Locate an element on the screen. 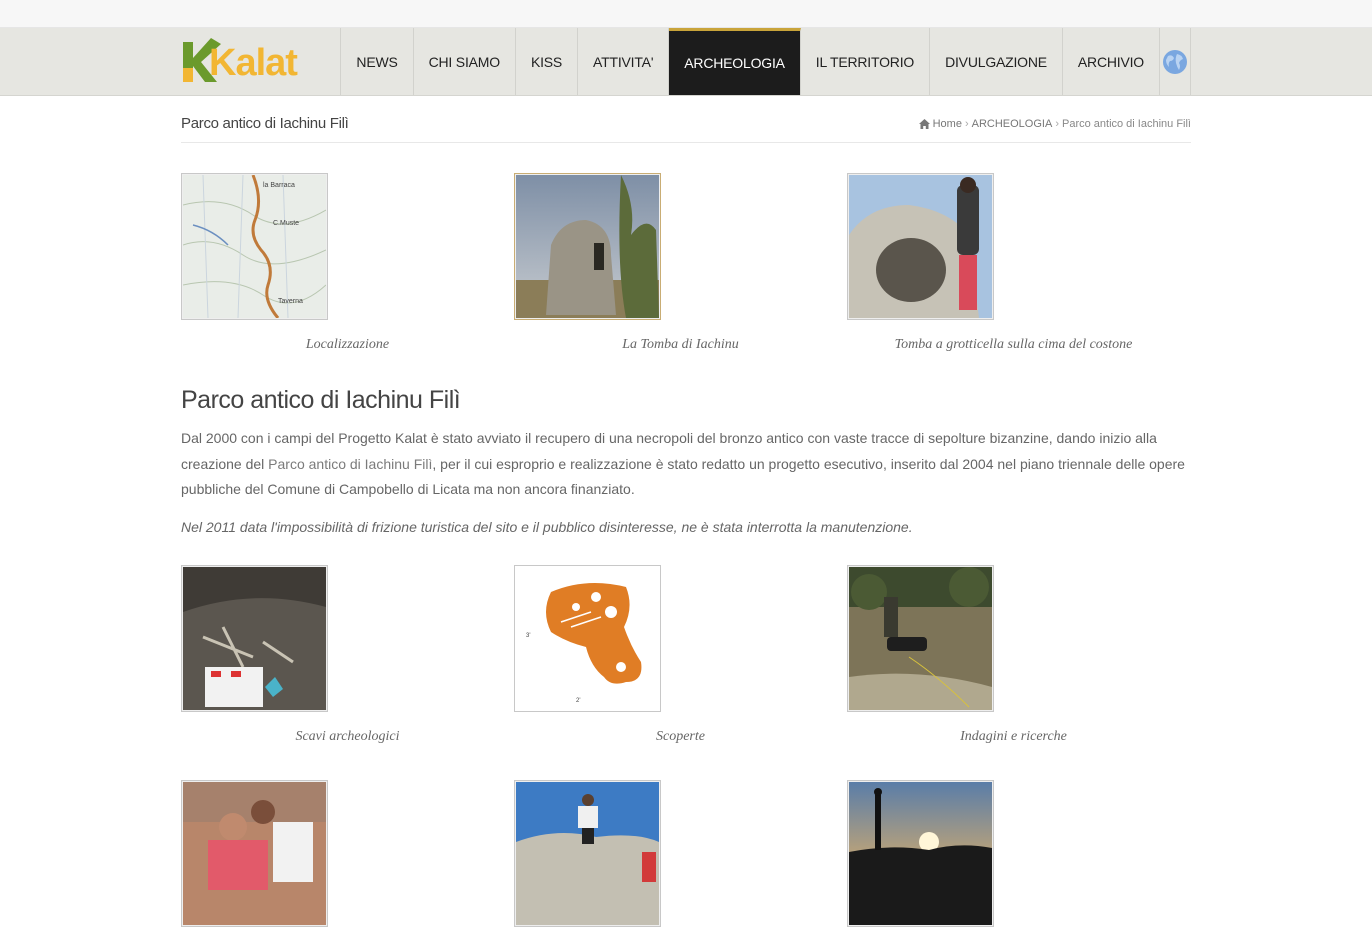 The height and width of the screenshot is (927, 1372). home-icon is located at coordinates (924, 124).